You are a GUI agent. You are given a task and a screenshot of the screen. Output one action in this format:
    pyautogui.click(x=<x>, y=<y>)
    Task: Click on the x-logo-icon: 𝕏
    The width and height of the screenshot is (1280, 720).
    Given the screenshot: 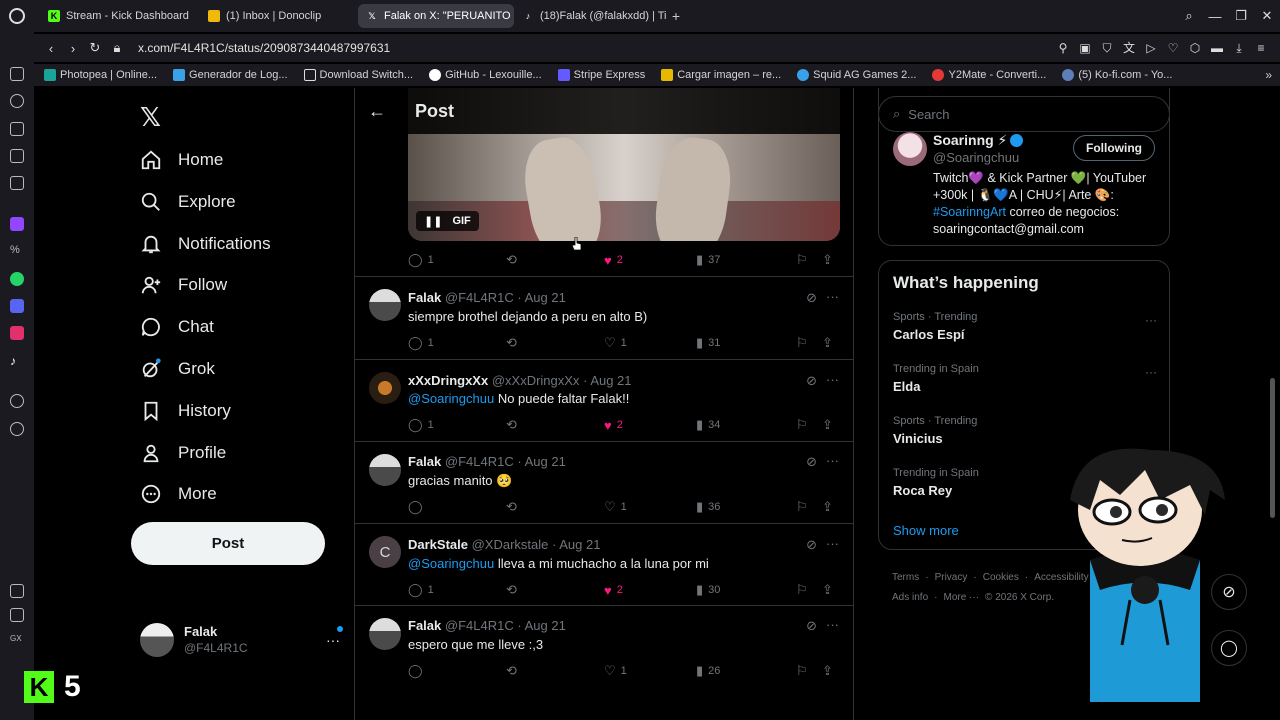 What is the action you would take?
    pyautogui.click(x=150, y=117)
    